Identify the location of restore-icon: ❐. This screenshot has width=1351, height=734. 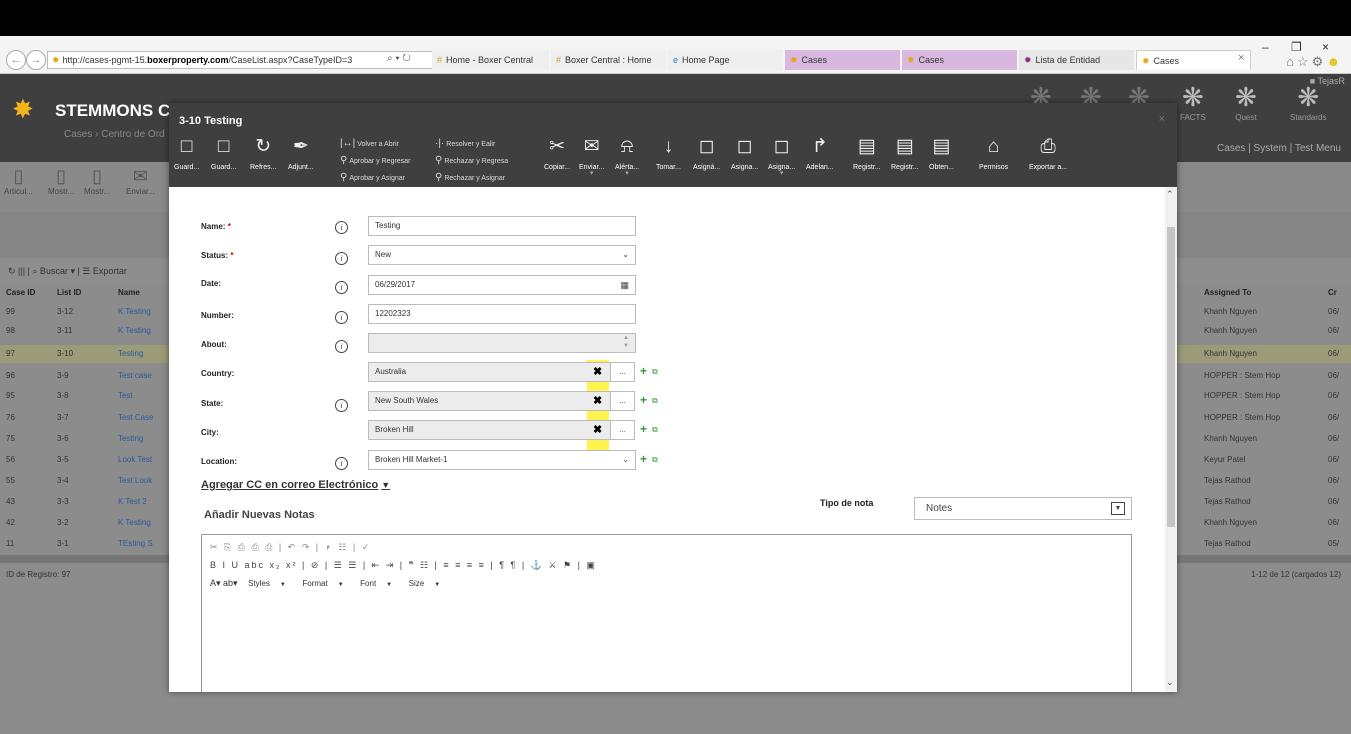
(1296, 47).